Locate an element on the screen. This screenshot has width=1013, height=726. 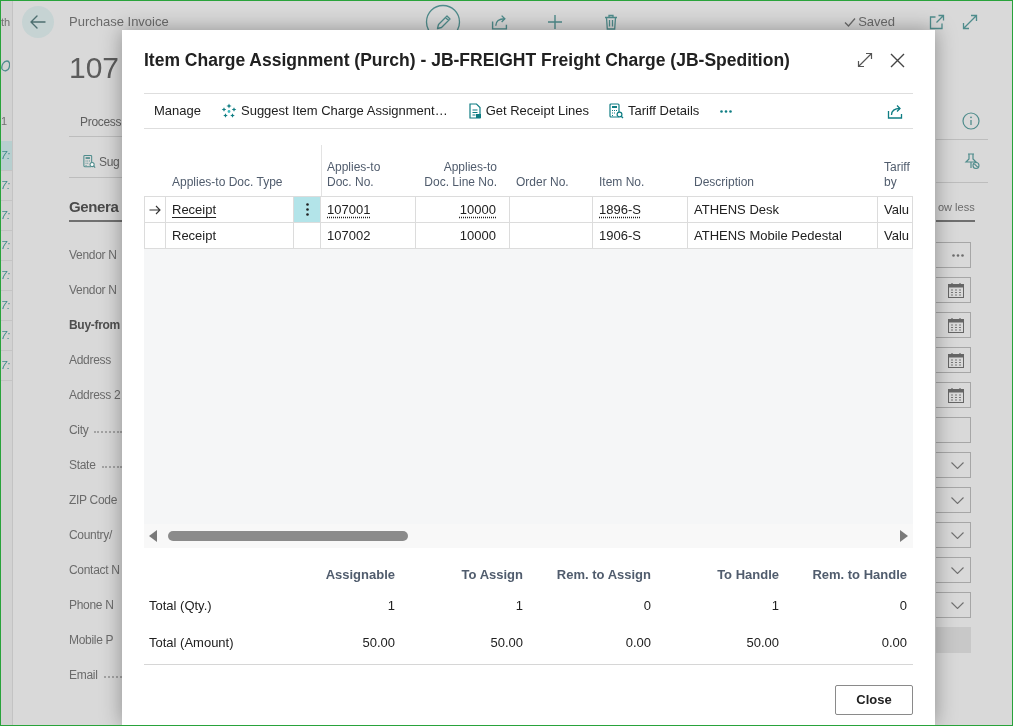
row-label: Total (Qty.) is located at coordinates (180, 606).